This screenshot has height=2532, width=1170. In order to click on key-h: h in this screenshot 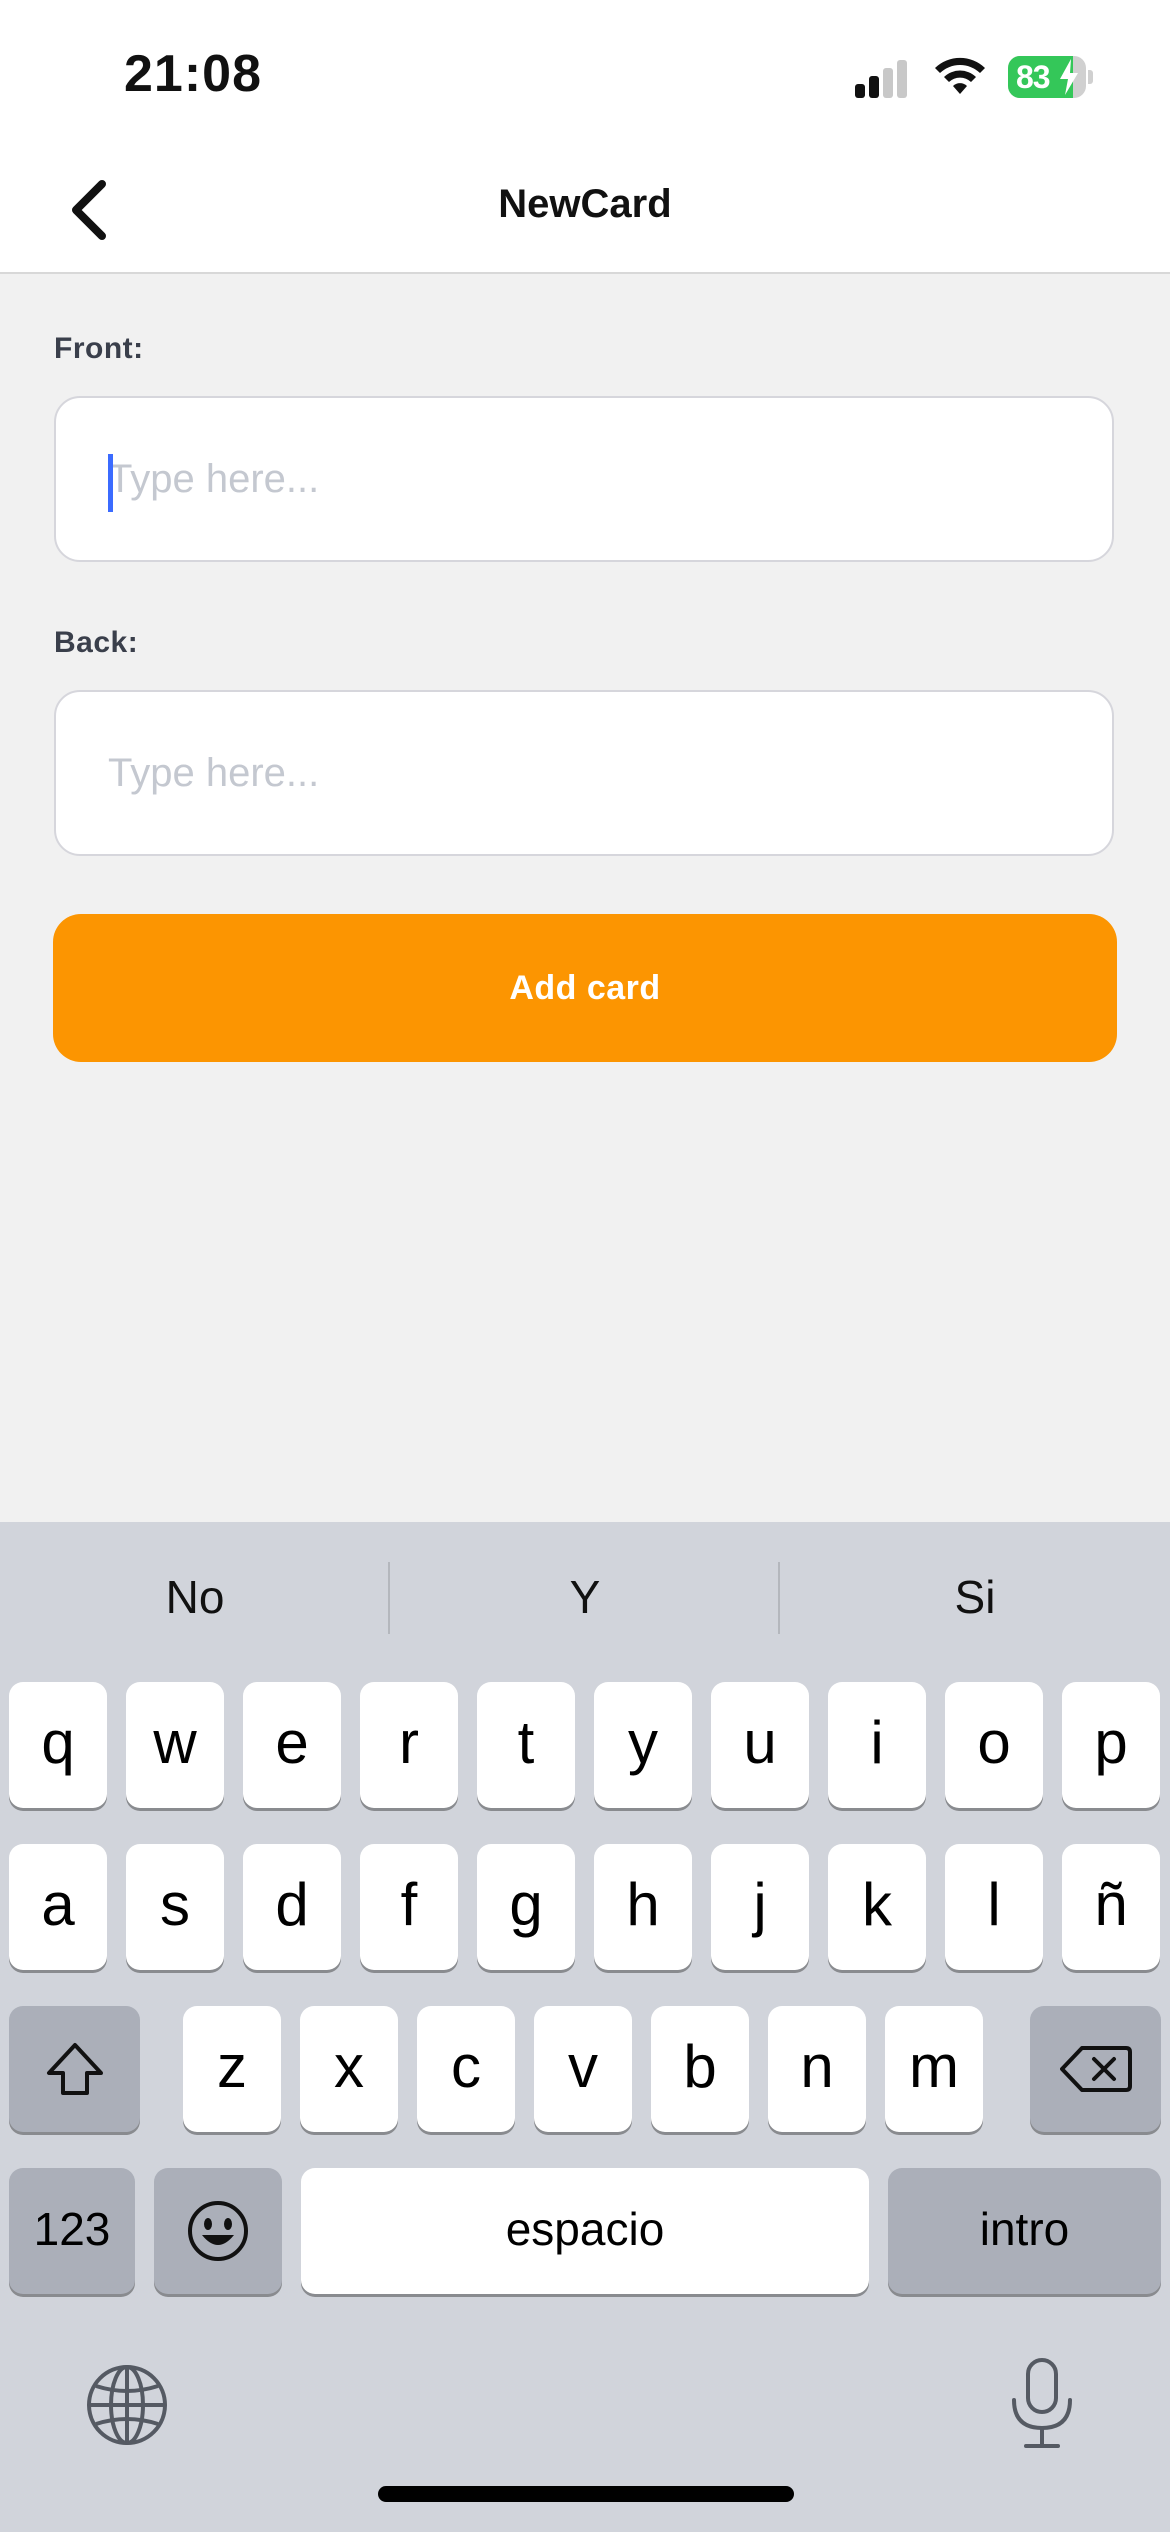, I will do `click(643, 1907)`.